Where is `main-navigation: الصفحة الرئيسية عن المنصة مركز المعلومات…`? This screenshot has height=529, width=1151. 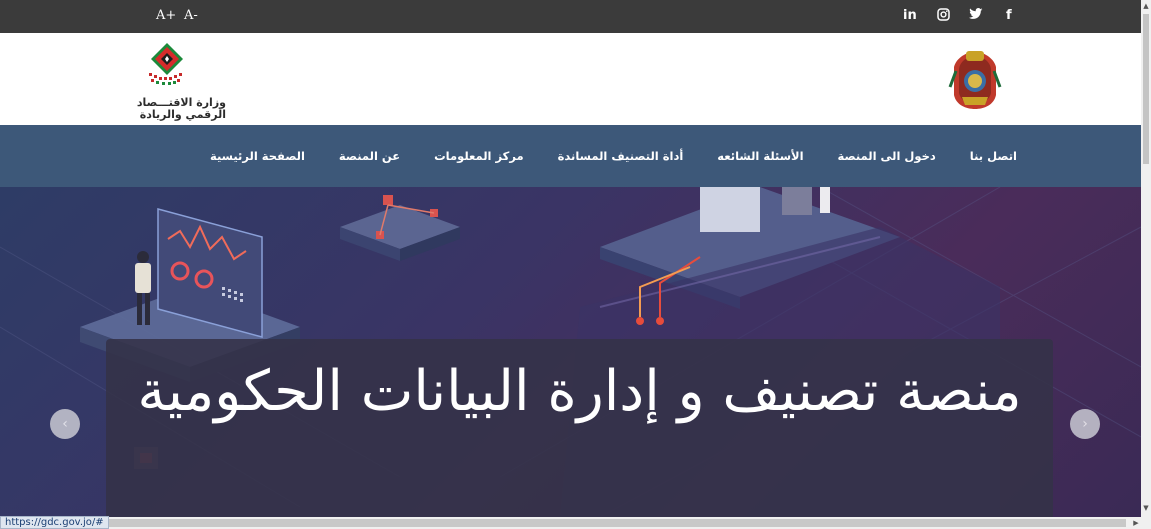 main-navigation: الصفحة الرئيسية عن المنصة مركز المعلومات… is located at coordinates (570, 156).